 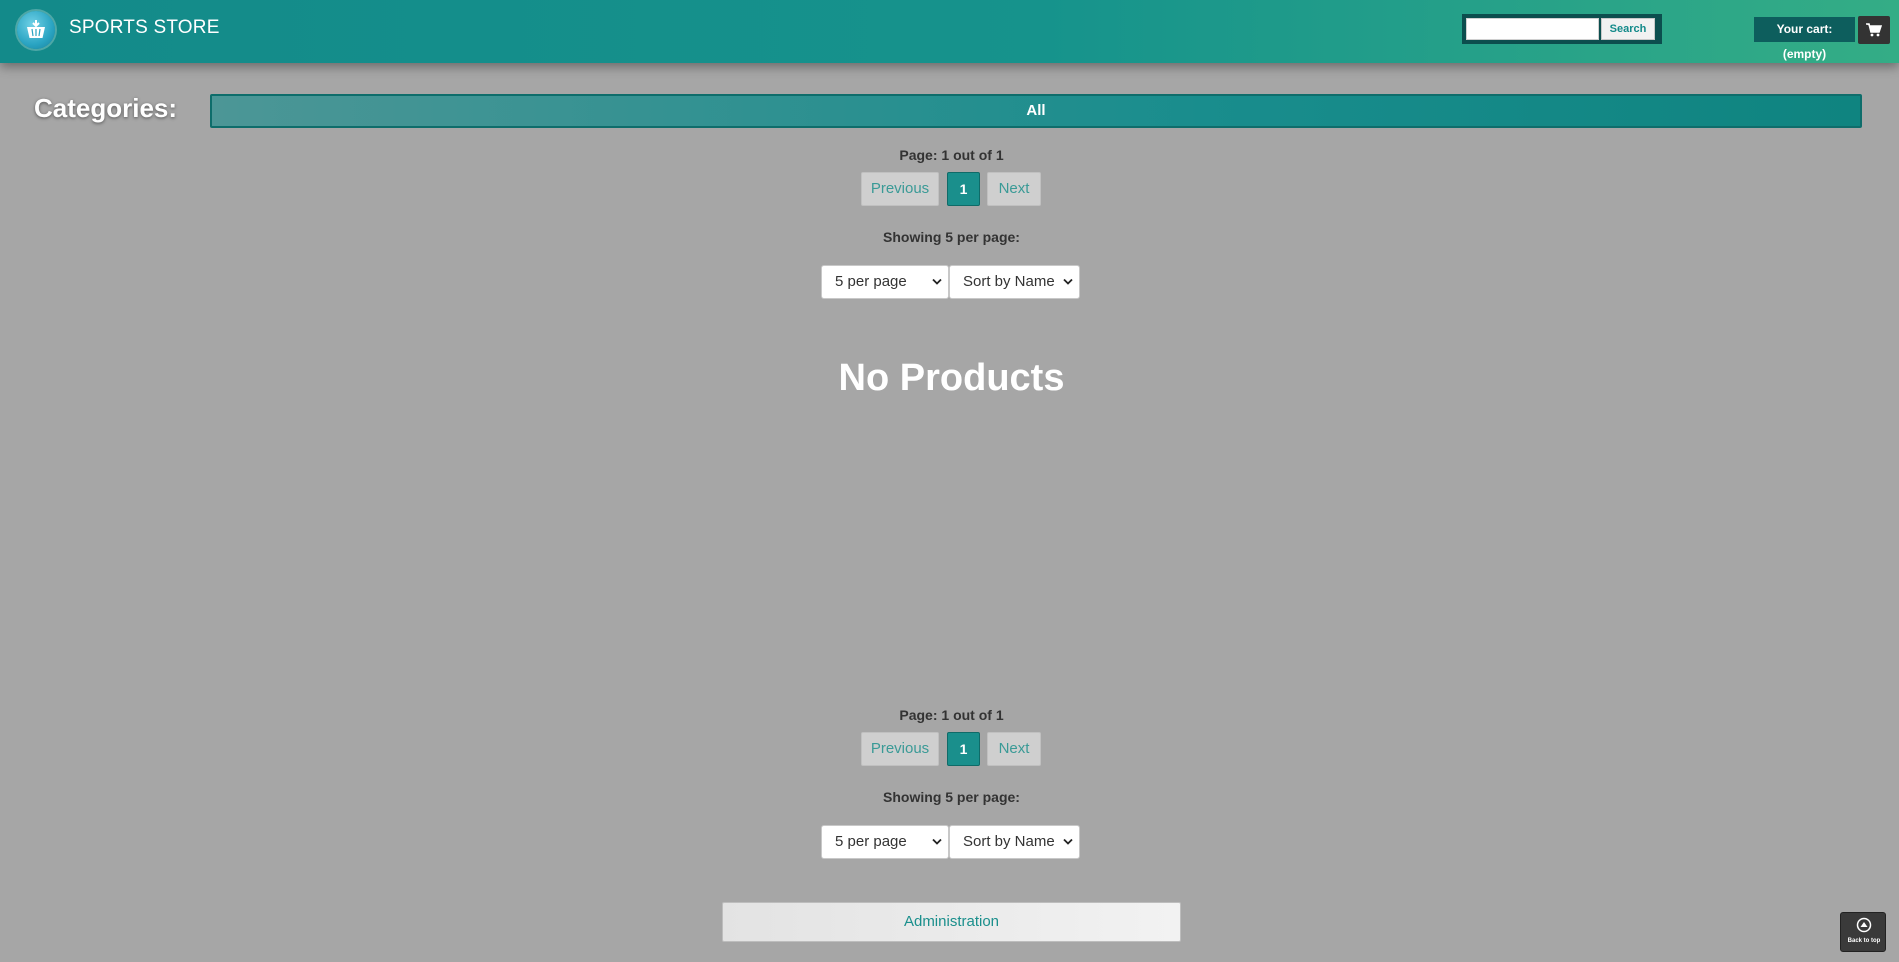 I want to click on category-all-button: All, so click(x=1036, y=111).